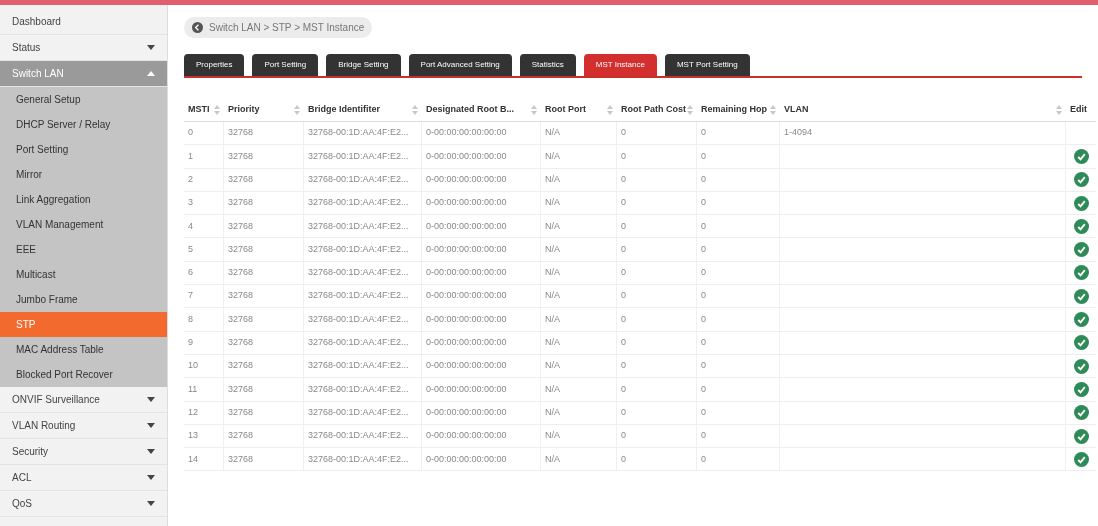  Describe the element at coordinates (83, 426) in the screenshot. I see `sidebar-item: VLAN Routing` at that location.